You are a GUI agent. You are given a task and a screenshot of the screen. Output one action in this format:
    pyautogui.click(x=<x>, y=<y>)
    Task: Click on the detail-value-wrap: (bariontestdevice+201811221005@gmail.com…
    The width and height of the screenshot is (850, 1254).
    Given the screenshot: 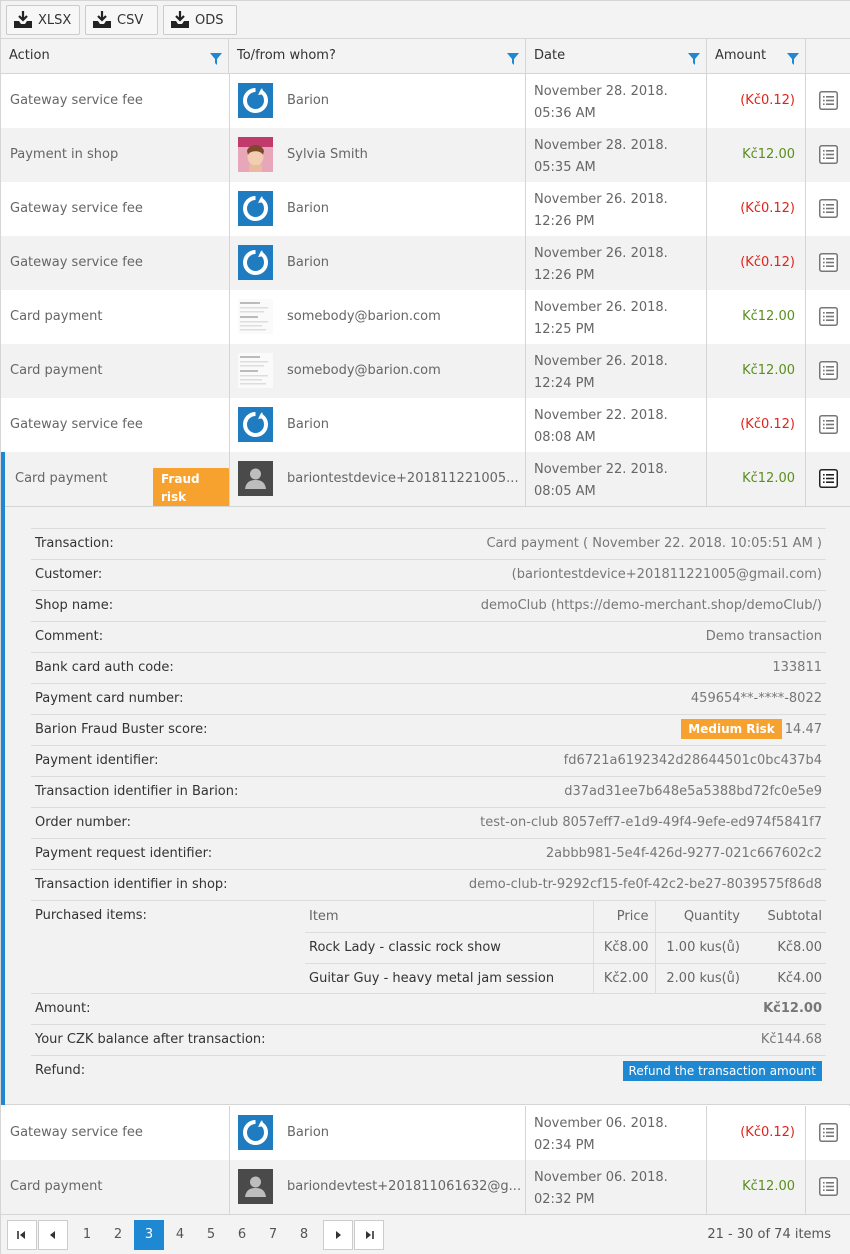 What is the action you would take?
    pyautogui.click(x=667, y=575)
    